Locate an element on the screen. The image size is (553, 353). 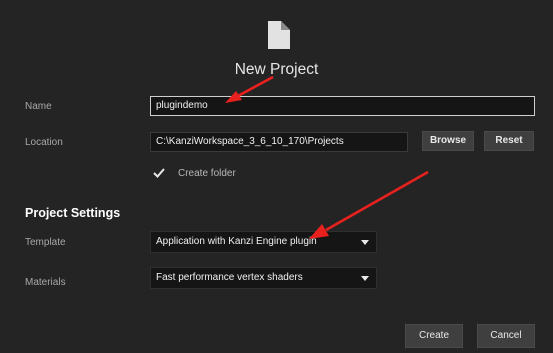
name-input: plugindemo is located at coordinates (342, 106).